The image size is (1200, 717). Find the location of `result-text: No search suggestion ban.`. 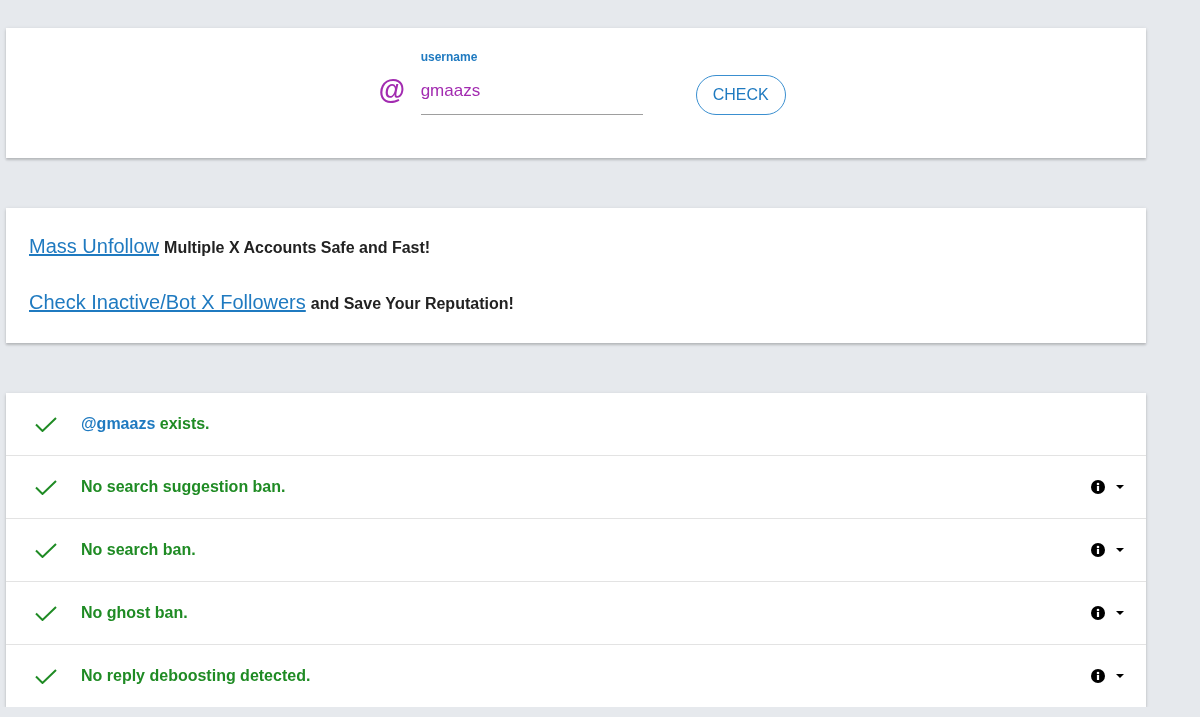

result-text: No search suggestion ban. is located at coordinates (184, 487).